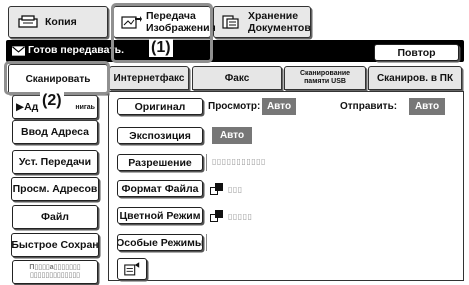  I want to click on send-label: Отправить:, so click(369, 106).